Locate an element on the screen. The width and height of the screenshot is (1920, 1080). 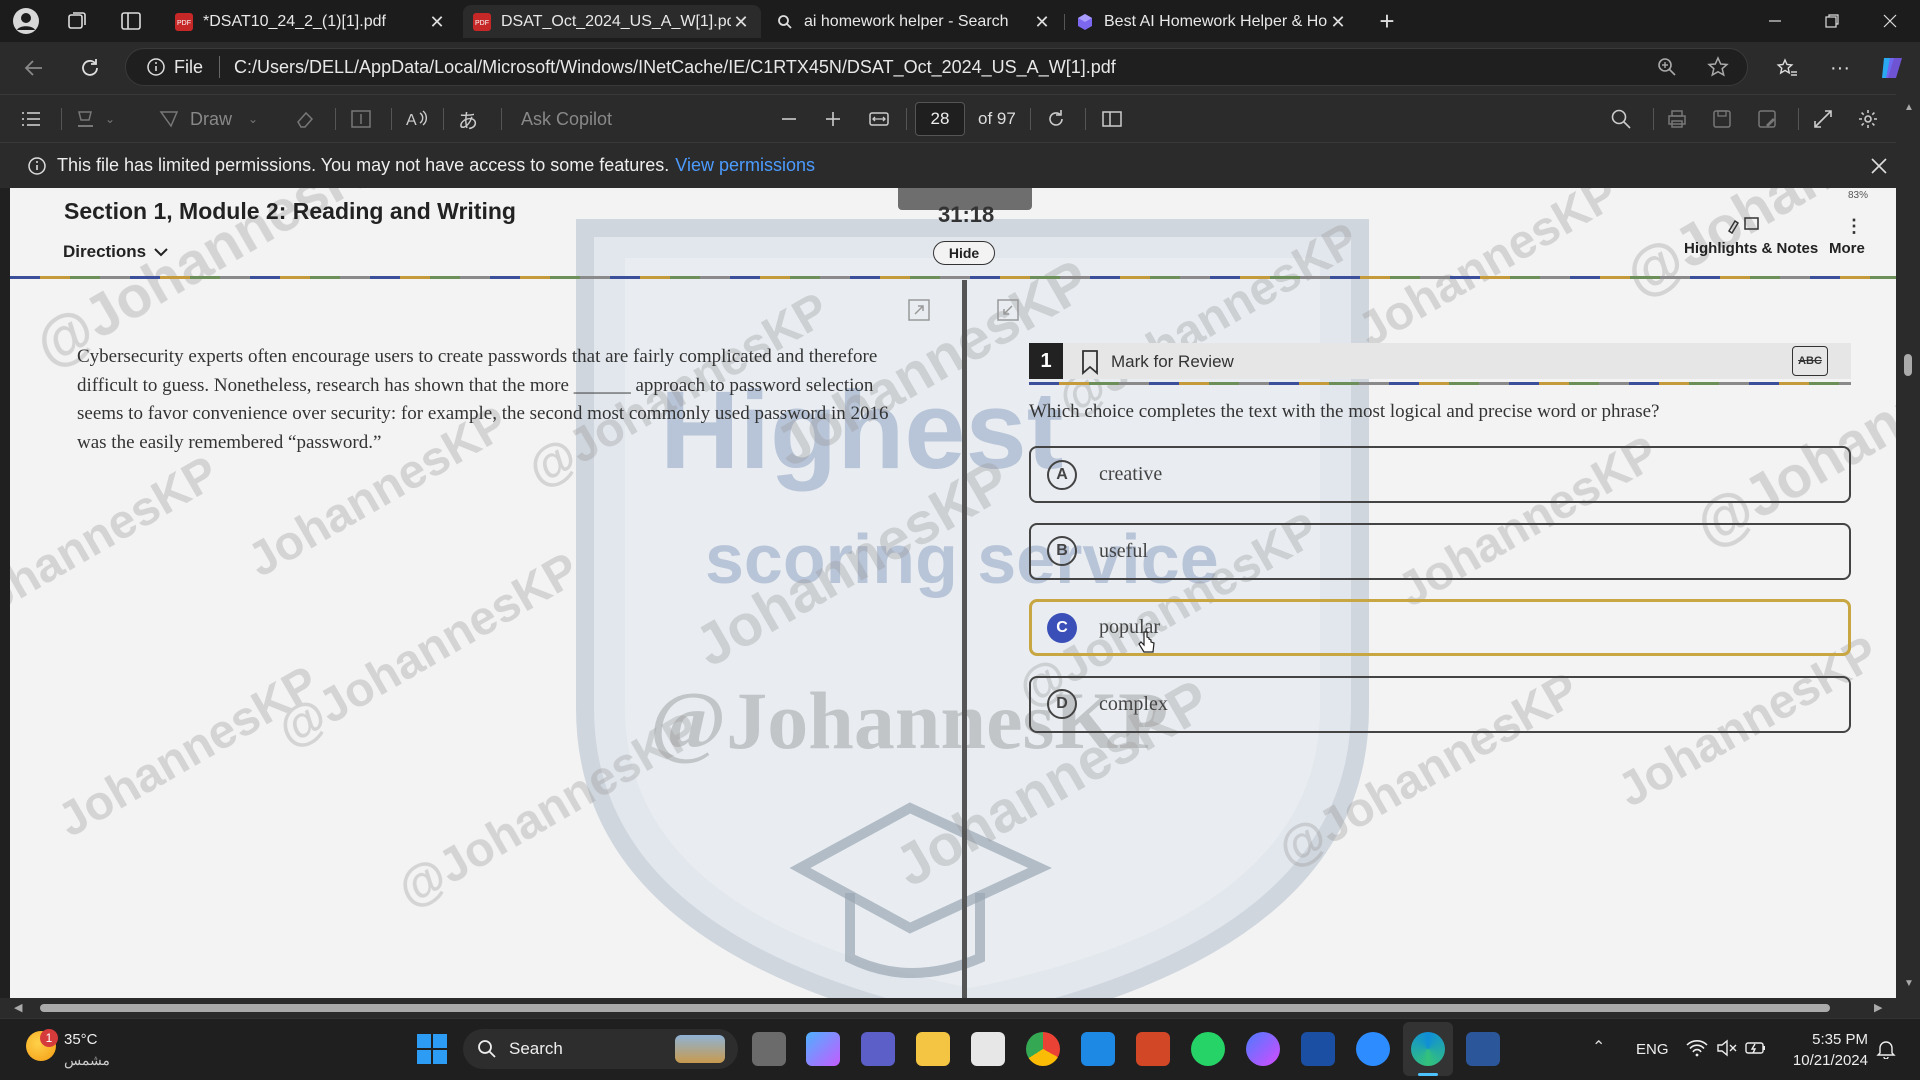
mark-for-review-button: Mark for Review is located at coordinates (1172, 362).